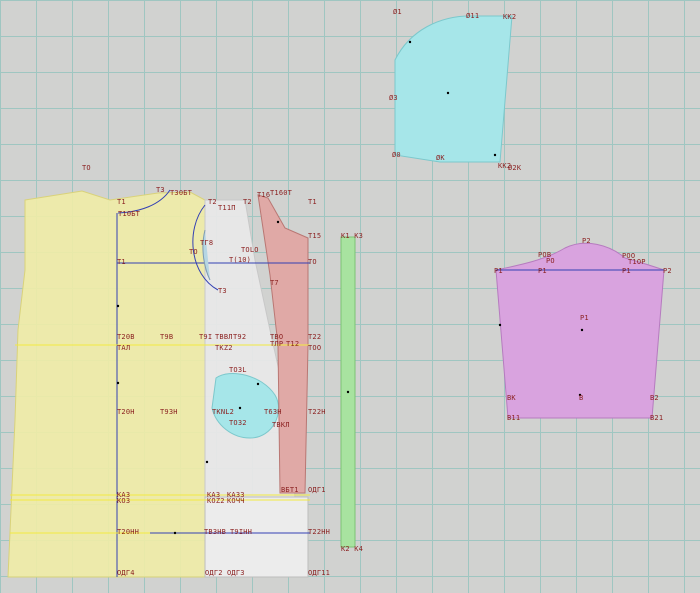 The image size is (700, 593). Describe the element at coordinates (128, 532) in the screenshot. I see `point-label: Т20НН` at that location.